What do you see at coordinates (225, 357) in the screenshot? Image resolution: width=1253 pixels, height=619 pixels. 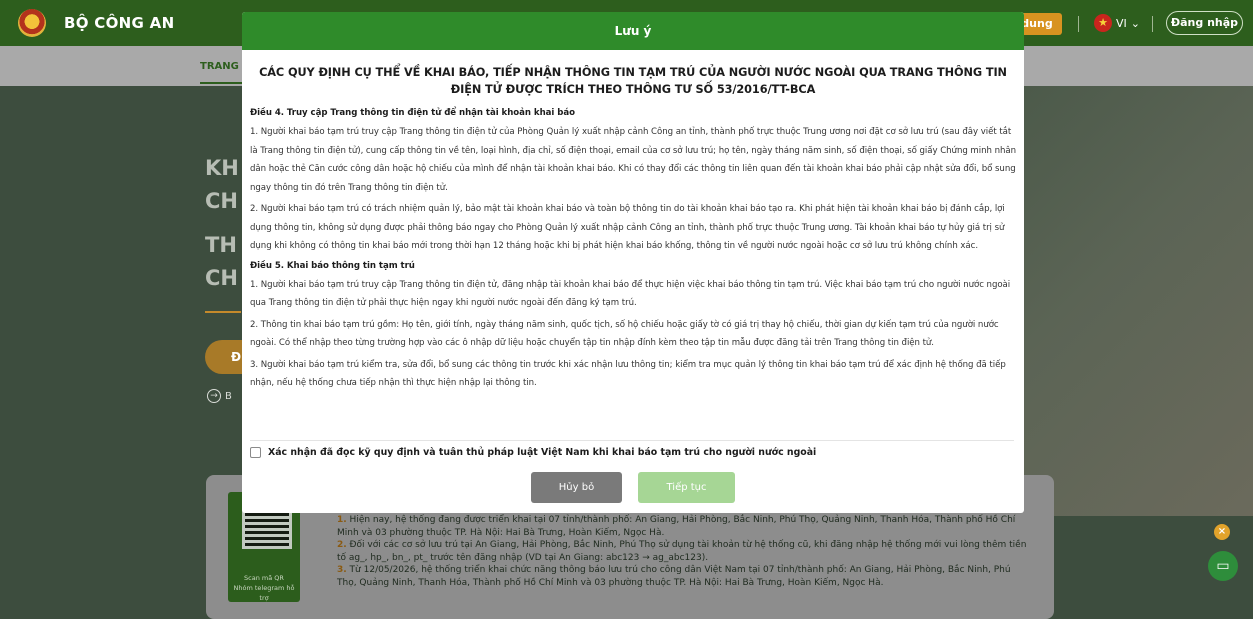 I see `hero-cta-button: Đ` at bounding box center [225, 357].